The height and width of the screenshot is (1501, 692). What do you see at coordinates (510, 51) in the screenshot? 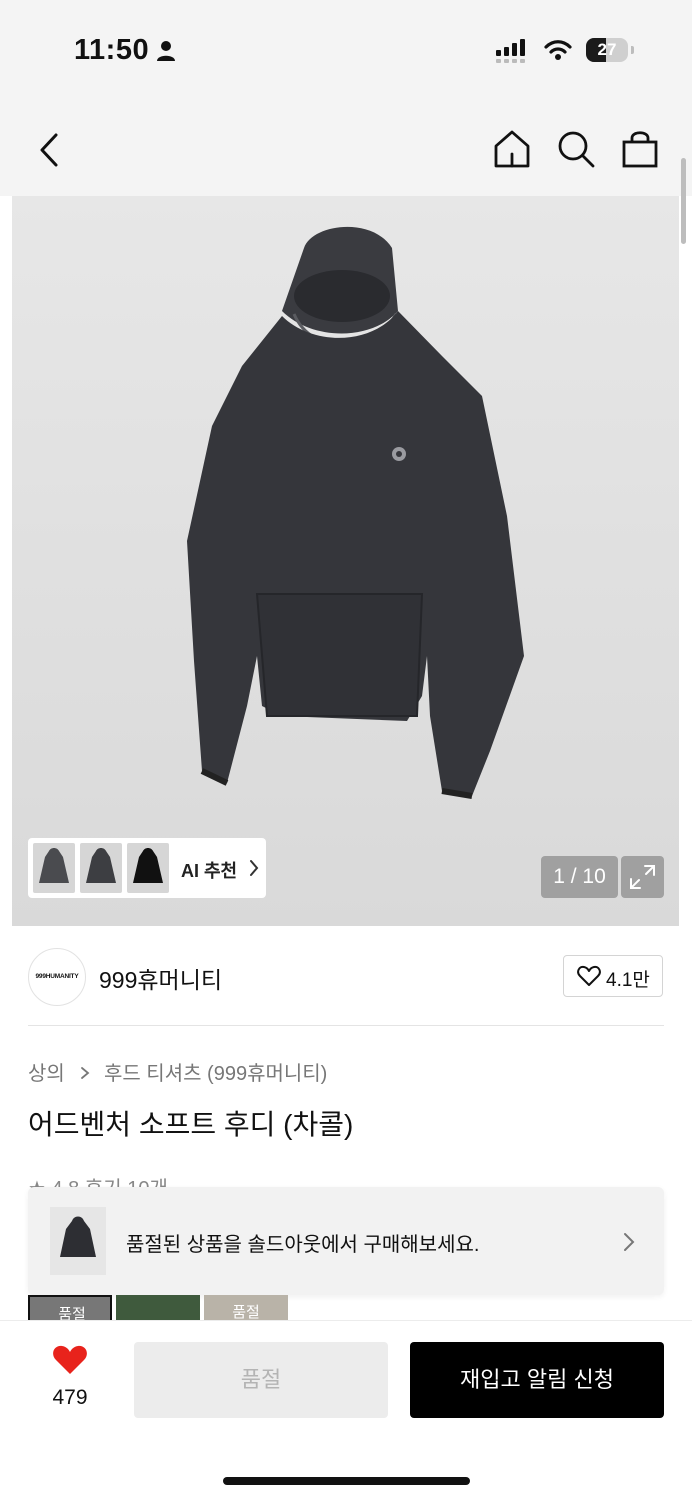
I see `cellular-signal-icon` at bounding box center [510, 51].